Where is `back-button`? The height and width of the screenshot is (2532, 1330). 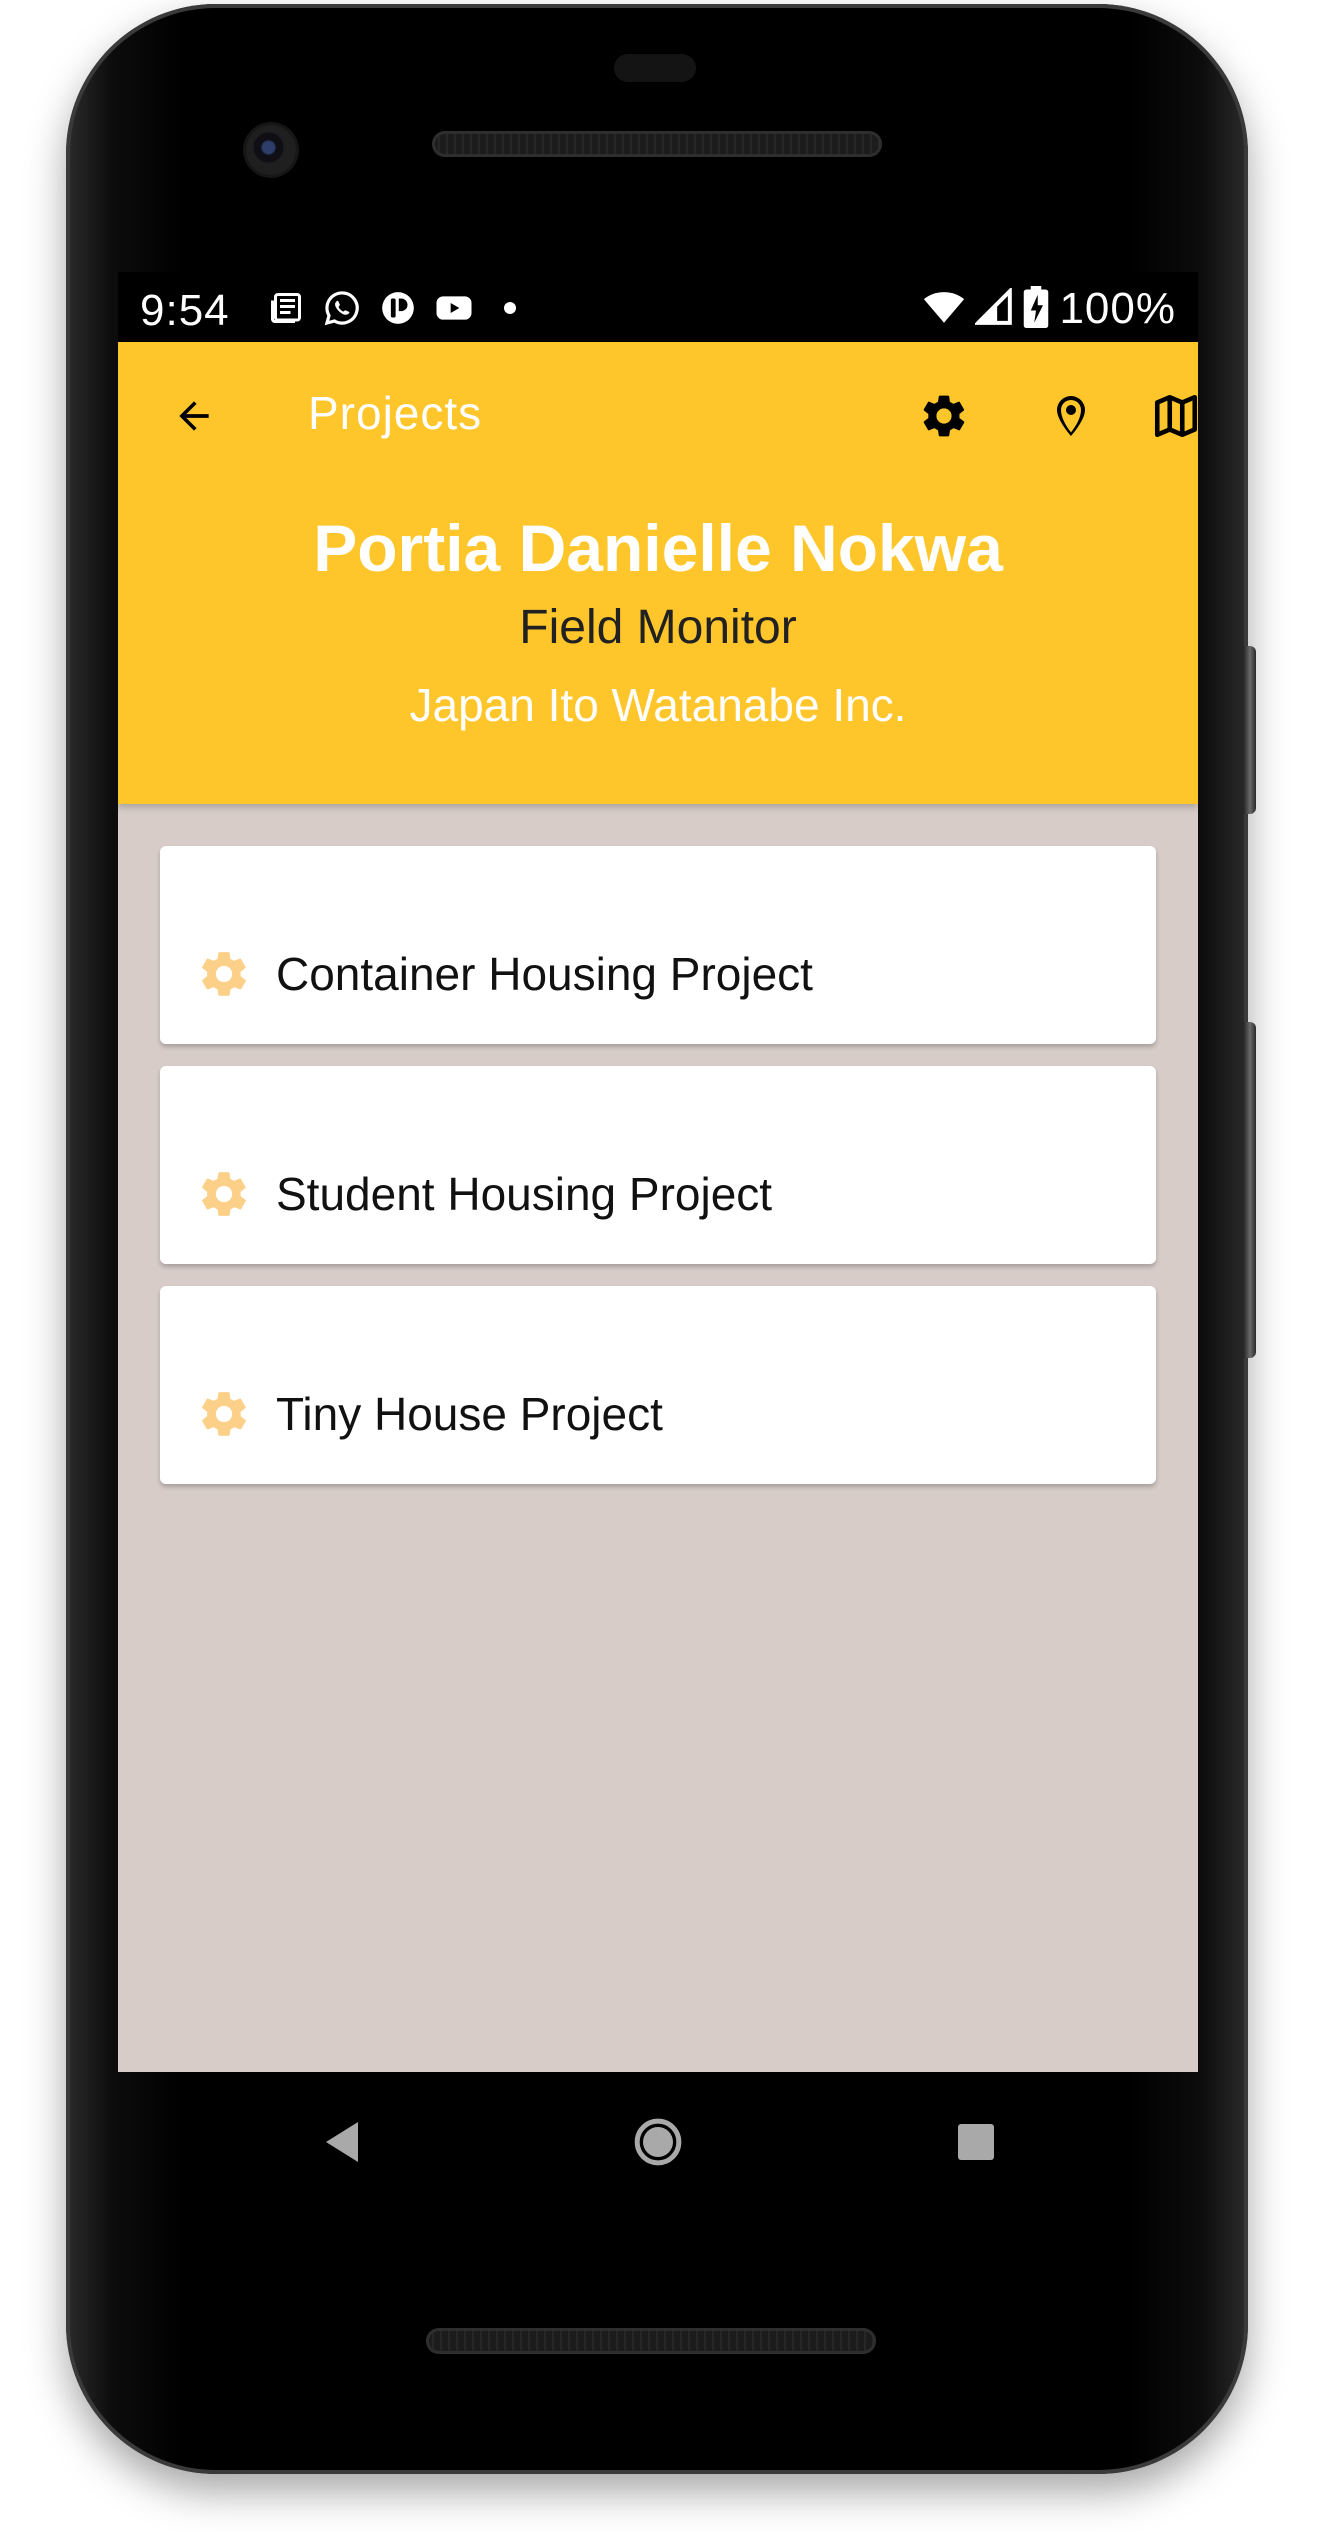
back-button is located at coordinates (194, 416).